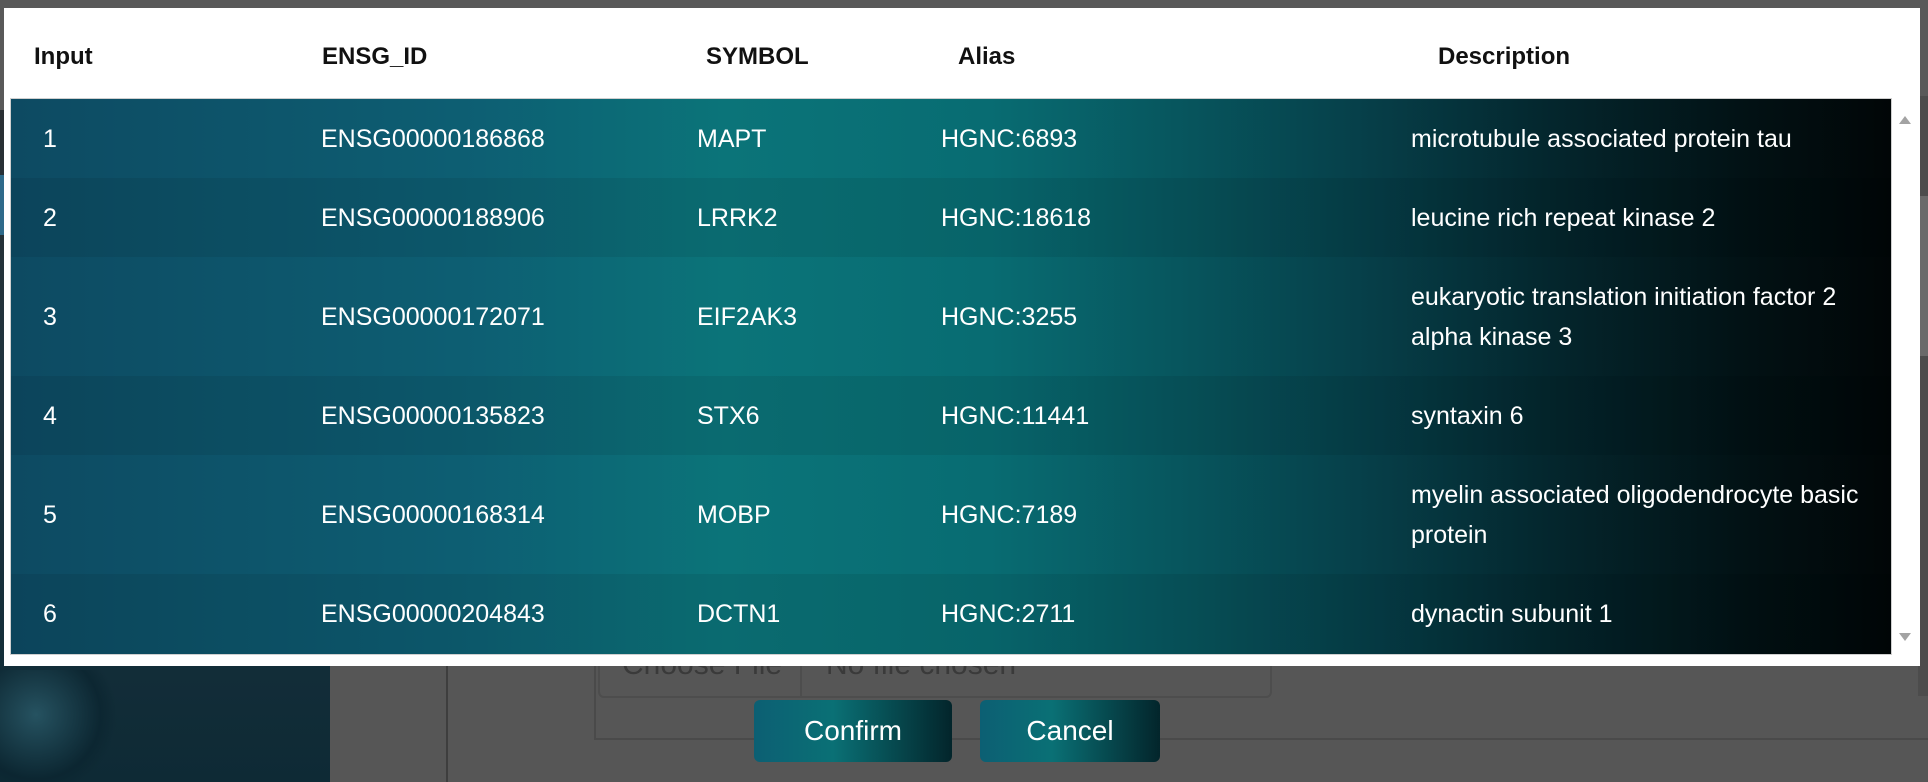  Describe the element at coordinates (375, 56) in the screenshot. I see `column-header-ensg-id: ENSG_ID` at that location.